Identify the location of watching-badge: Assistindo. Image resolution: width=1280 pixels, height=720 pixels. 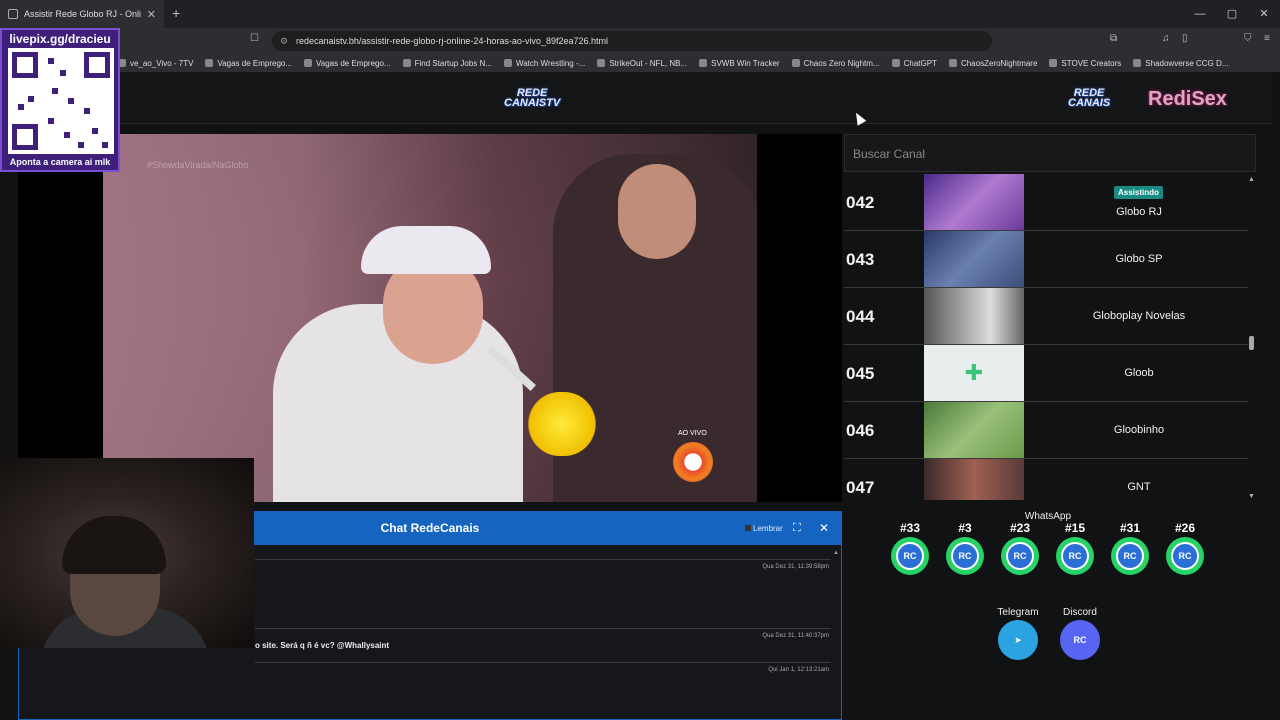
(1138, 192).